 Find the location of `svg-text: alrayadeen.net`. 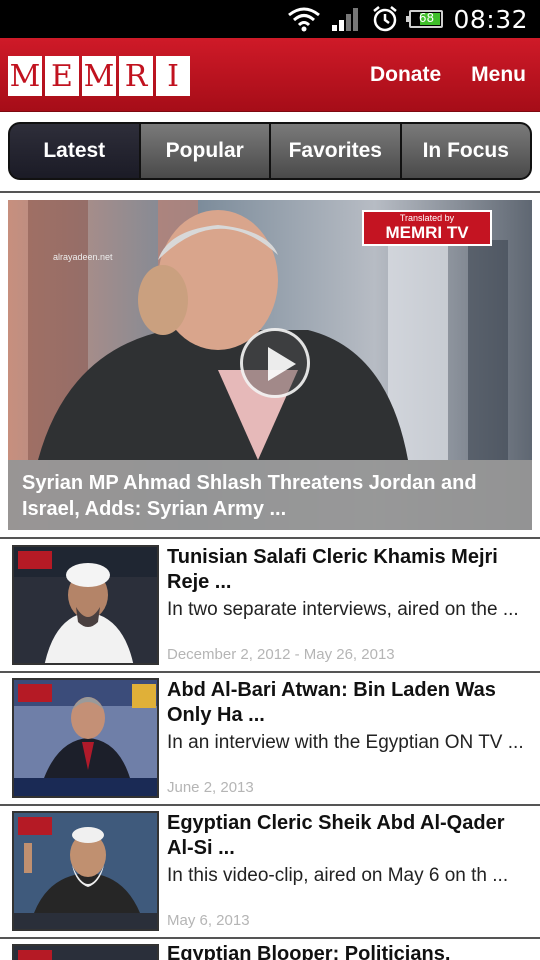

svg-text: alrayadeen.net is located at coordinates (83, 257).